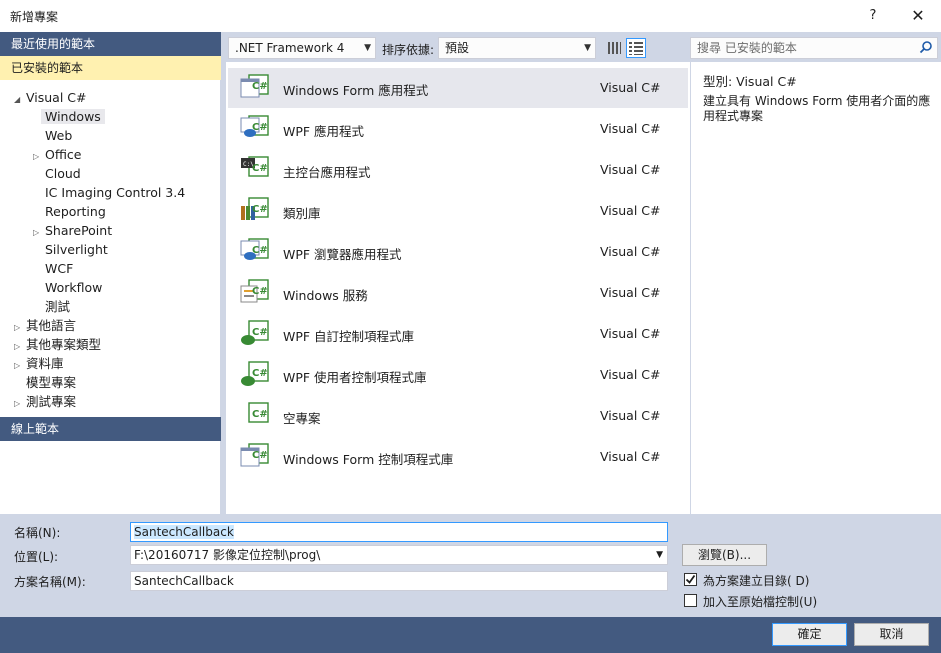 This screenshot has height=653, width=941. Describe the element at coordinates (110, 44) in the screenshot. I see `recent-templates-header: 最近使用的範本` at that location.